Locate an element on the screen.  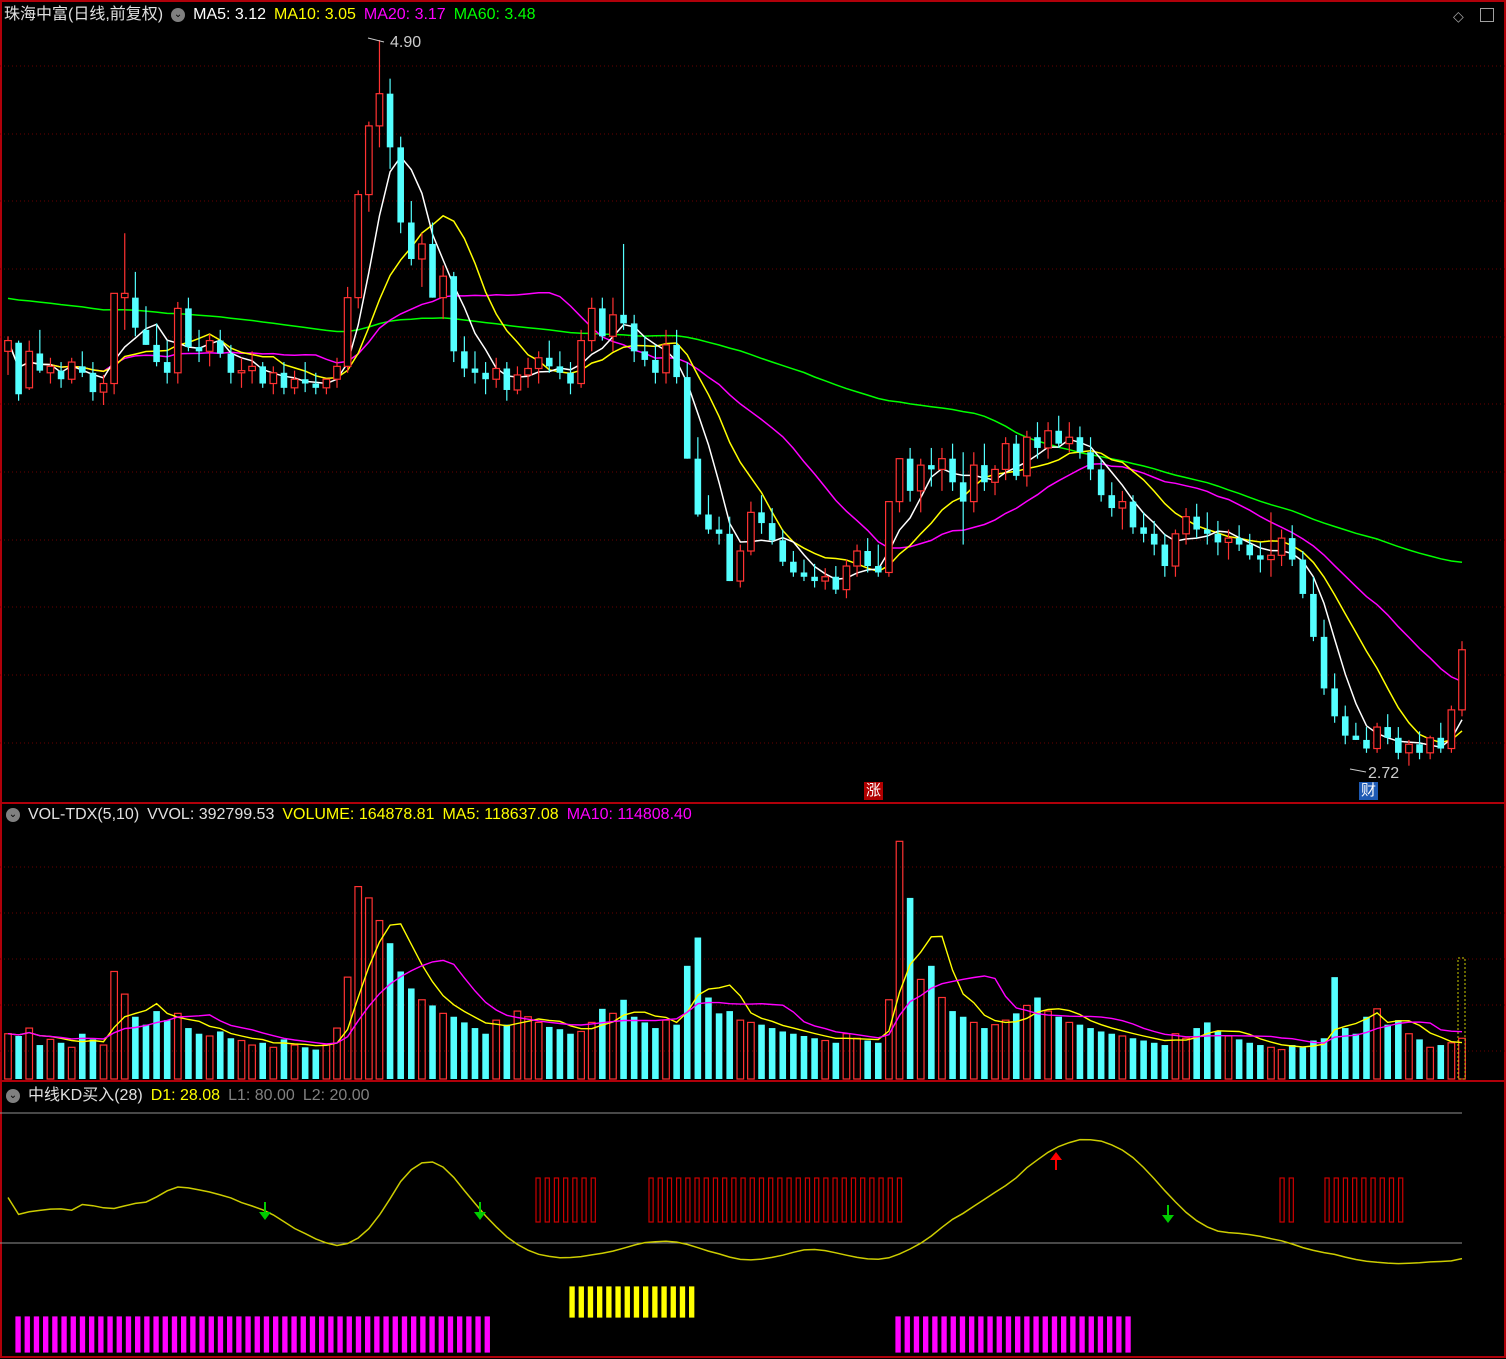
diamond-icon: ◇ is located at coordinates (1458, 16).